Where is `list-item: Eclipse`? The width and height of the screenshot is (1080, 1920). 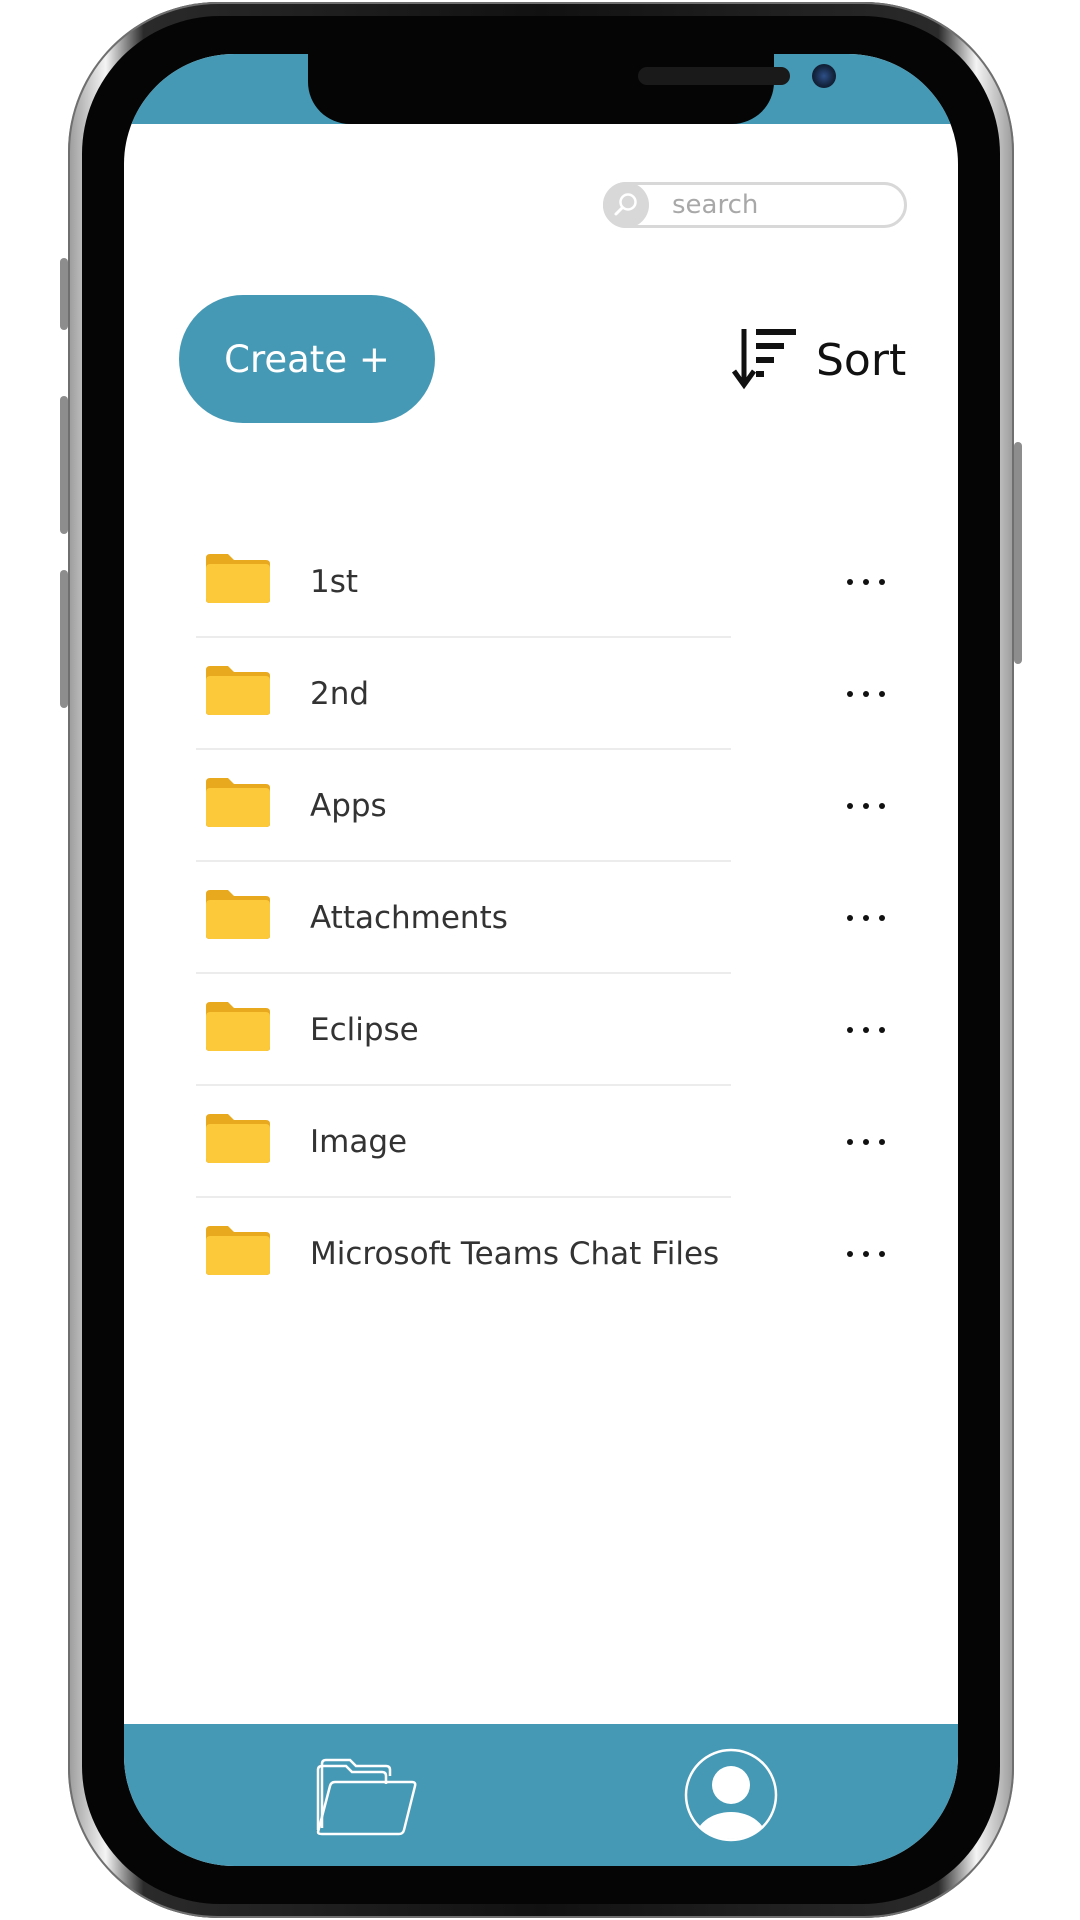 list-item: Eclipse is located at coordinates (551, 1030).